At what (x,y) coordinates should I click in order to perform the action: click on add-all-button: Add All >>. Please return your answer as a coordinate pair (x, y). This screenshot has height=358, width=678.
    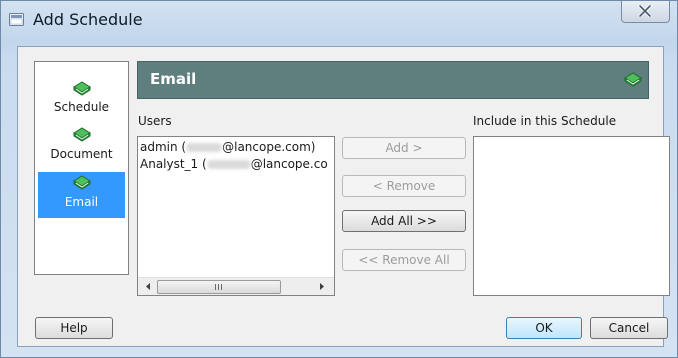
    Looking at the image, I should click on (404, 221).